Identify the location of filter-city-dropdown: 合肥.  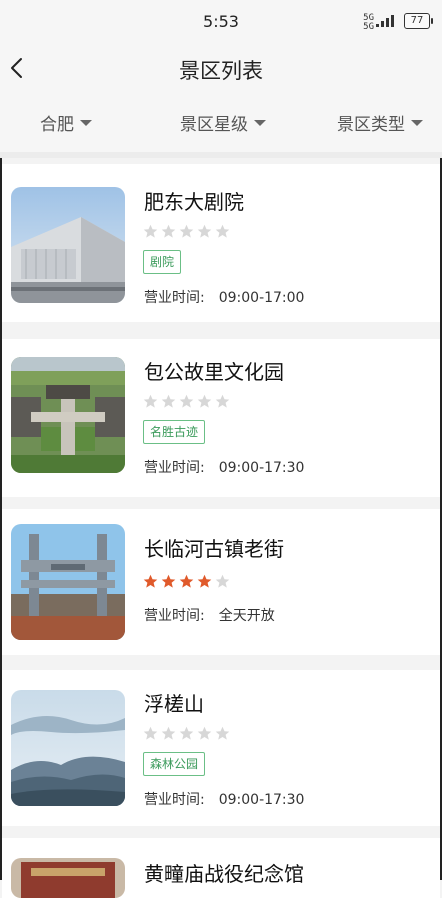
(66, 122).